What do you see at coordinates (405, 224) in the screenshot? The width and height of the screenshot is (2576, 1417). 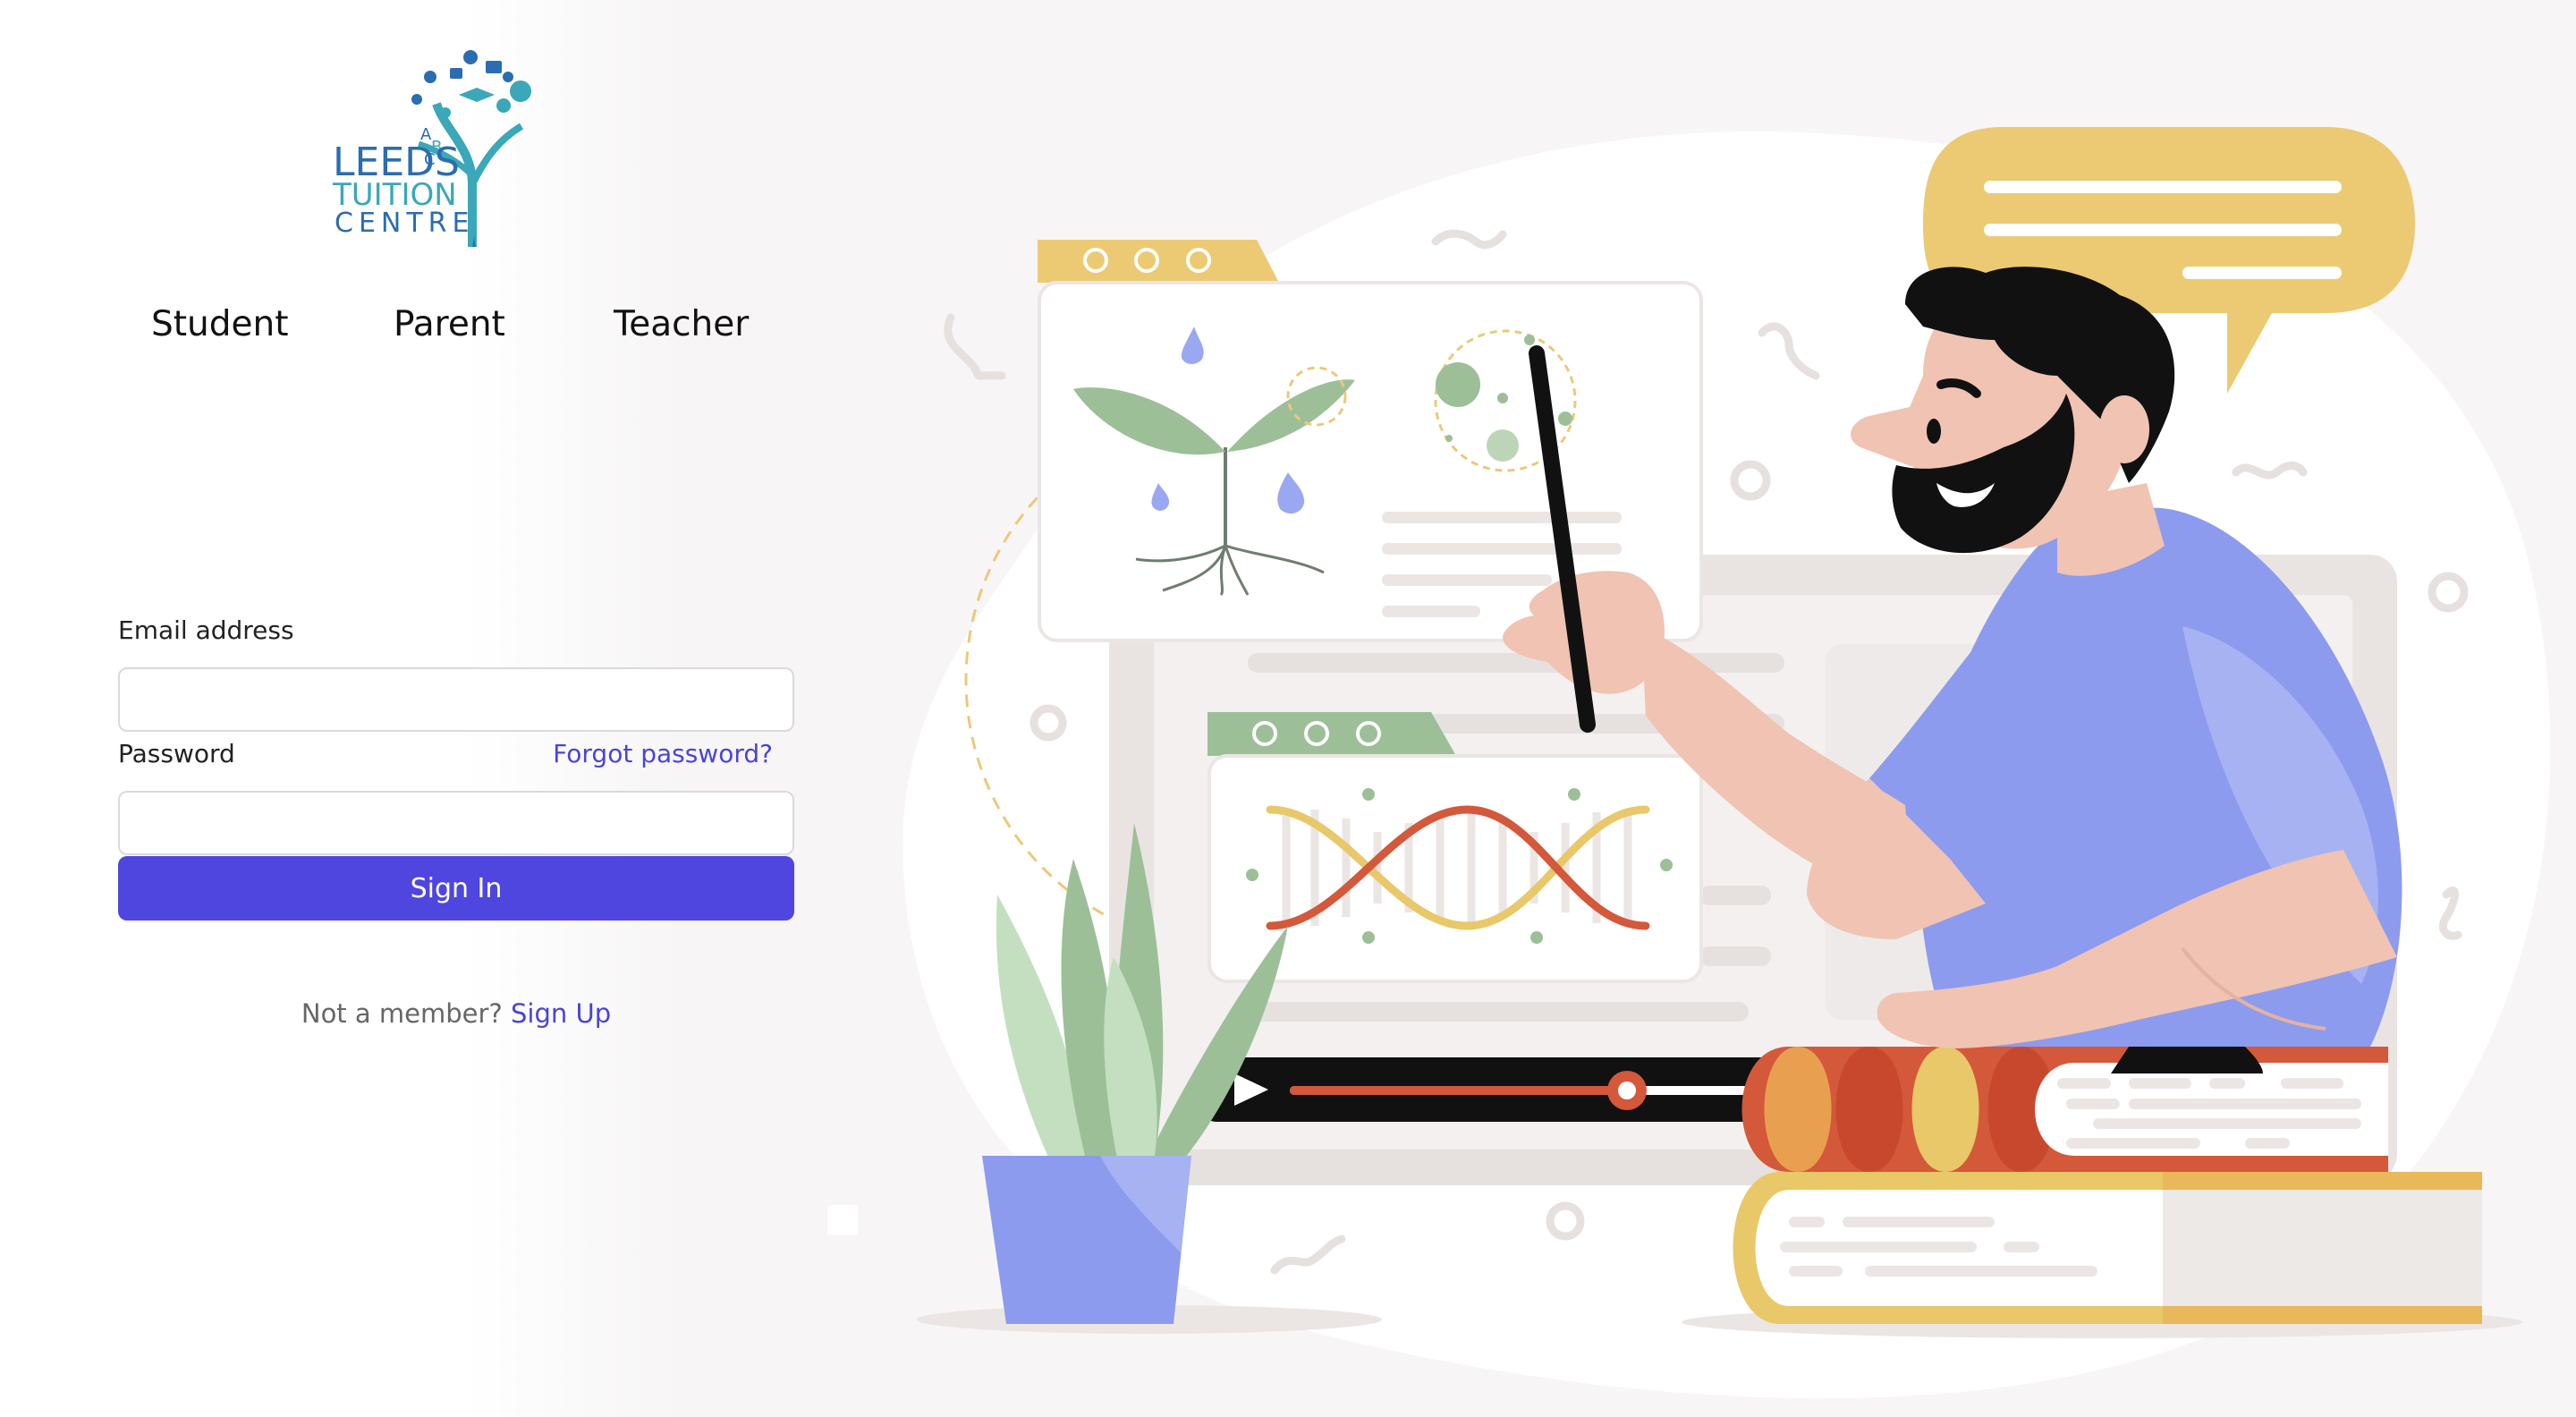 I see `logo-line-3: CENTRE` at bounding box center [405, 224].